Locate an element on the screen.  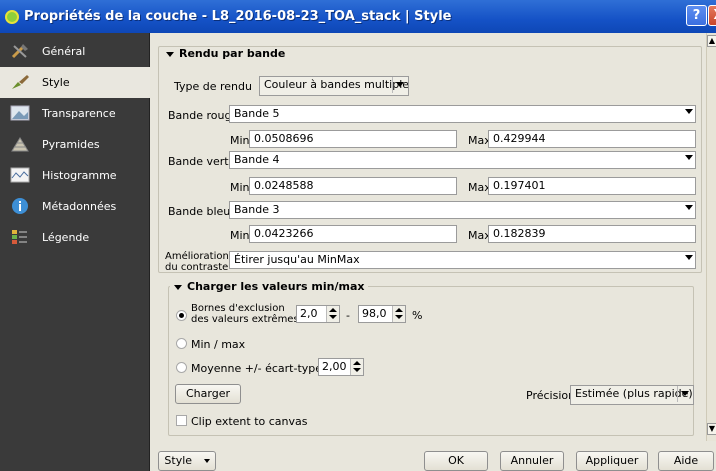
precision-value: Estimée (plus rapide) is located at coordinates (634, 393).